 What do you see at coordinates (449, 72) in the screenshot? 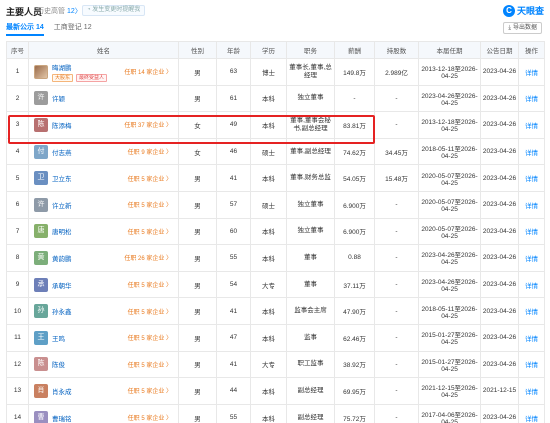
I see `term-cell: 2013-12-18至2026-04-25` at bounding box center [449, 72].